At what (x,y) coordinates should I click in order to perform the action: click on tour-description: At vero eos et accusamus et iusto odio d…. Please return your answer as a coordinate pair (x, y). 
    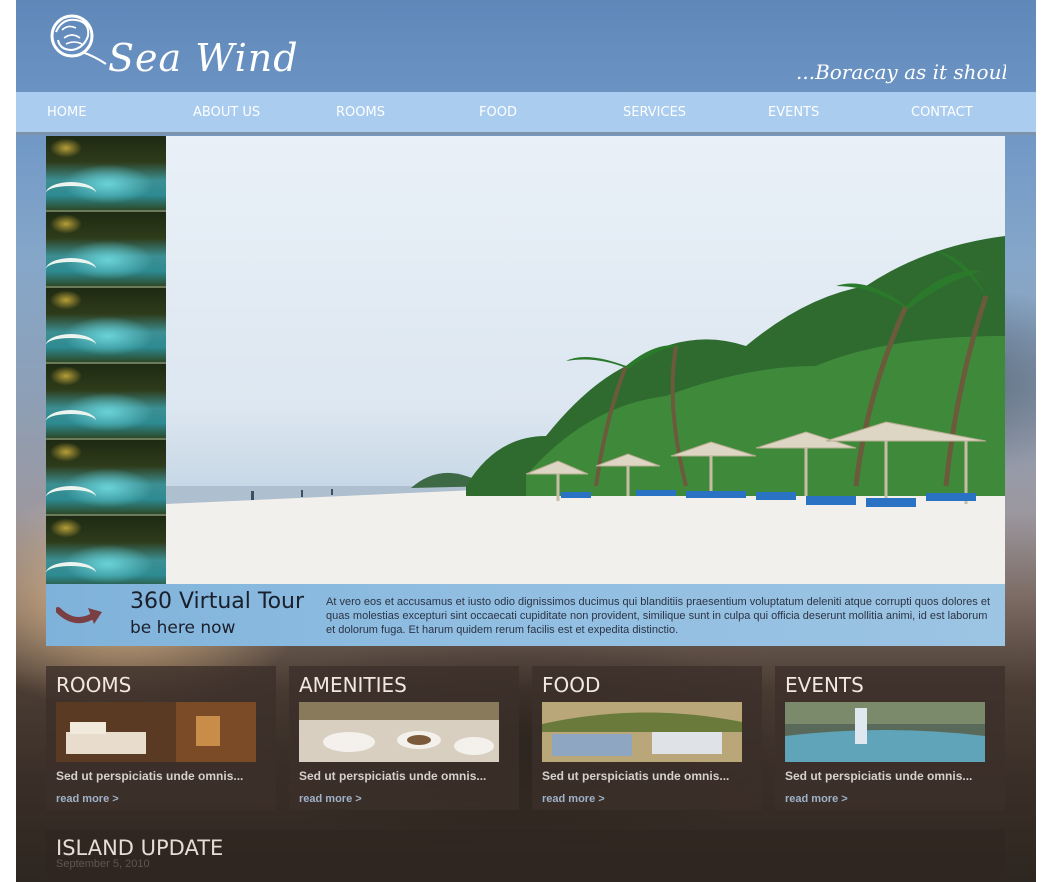
    Looking at the image, I should click on (658, 616).